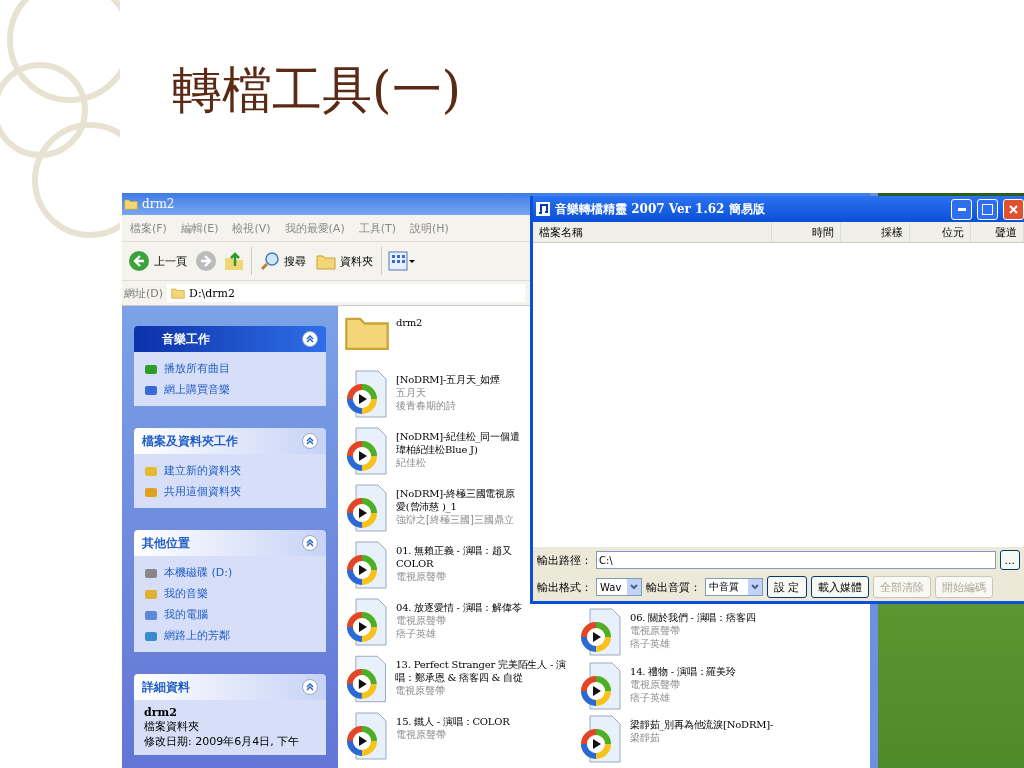 The width and height of the screenshot is (1024, 768). Describe the element at coordinates (619, 587) in the screenshot. I see `format-dropdown: Wav` at that location.